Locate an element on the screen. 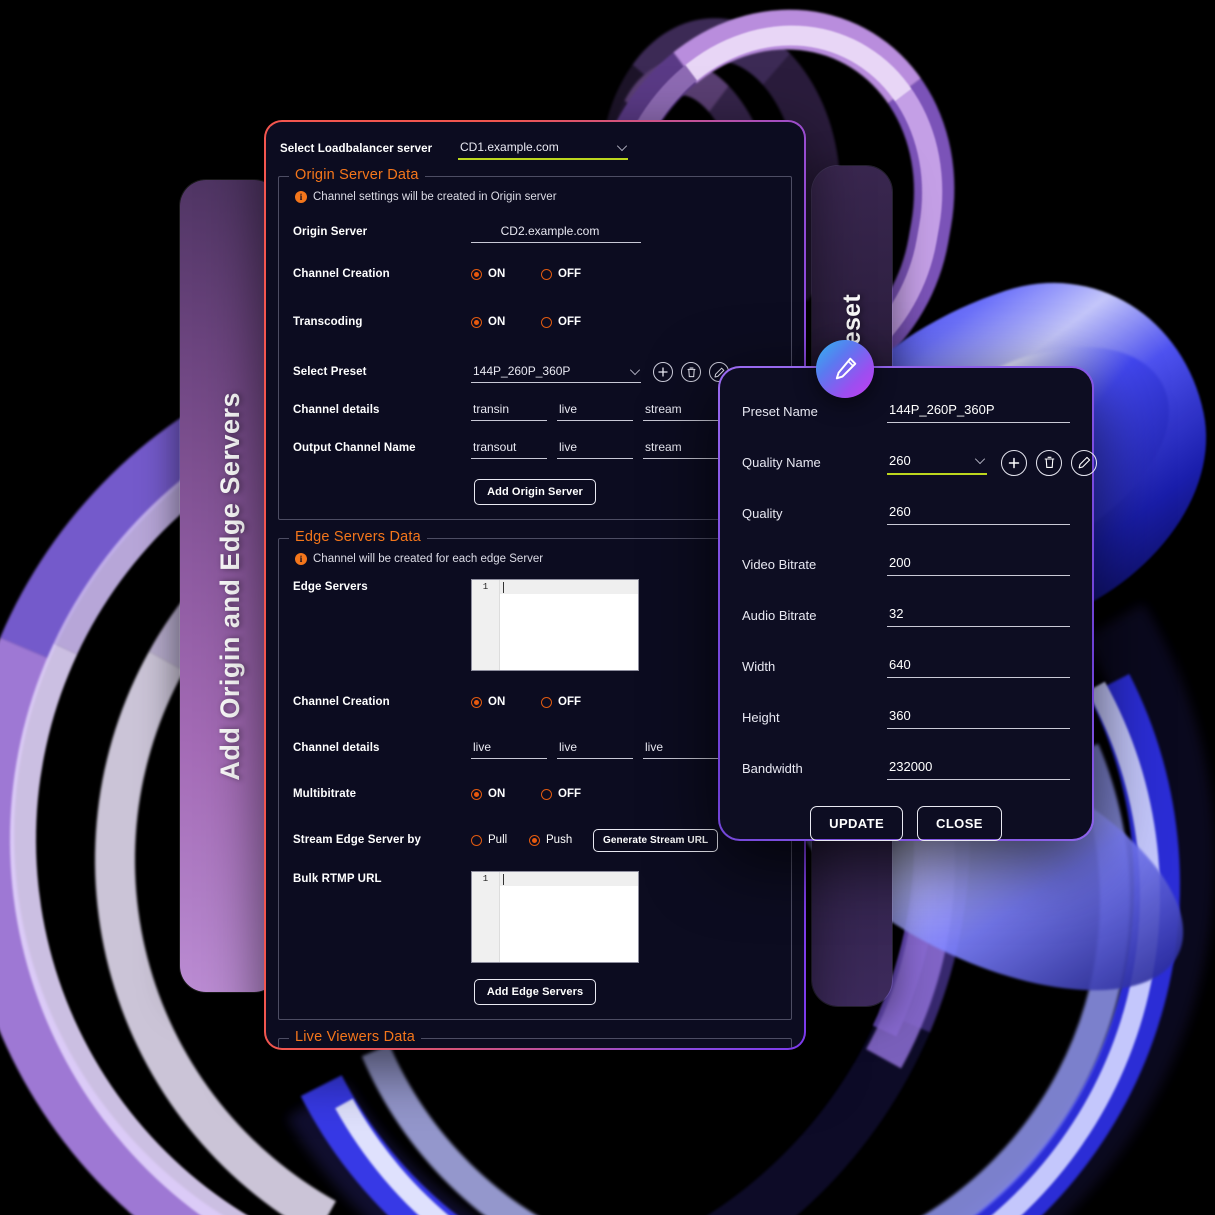 The height and width of the screenshot is (1215, 1215). add-origin-server-button: Add Origin Server is located at coordinates (535, 492).